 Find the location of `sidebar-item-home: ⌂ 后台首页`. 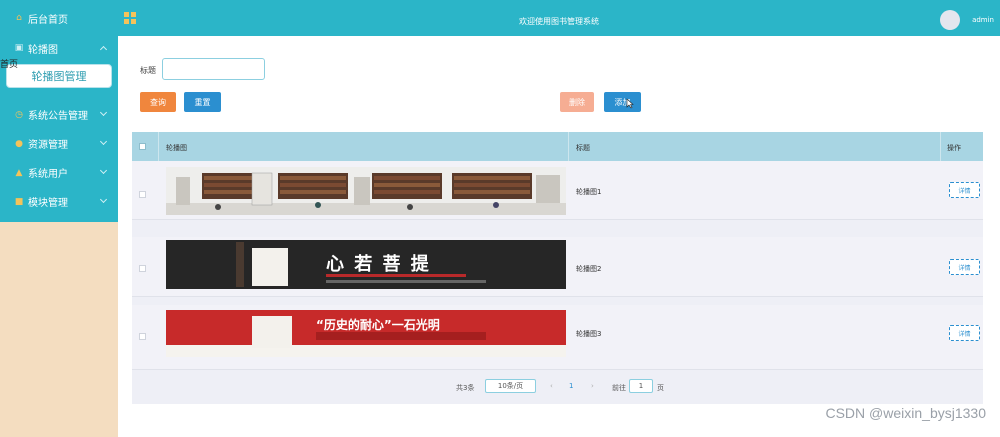

sidebar-item-home: ⌂ 后台首页 is located at coordinates (59, 18).